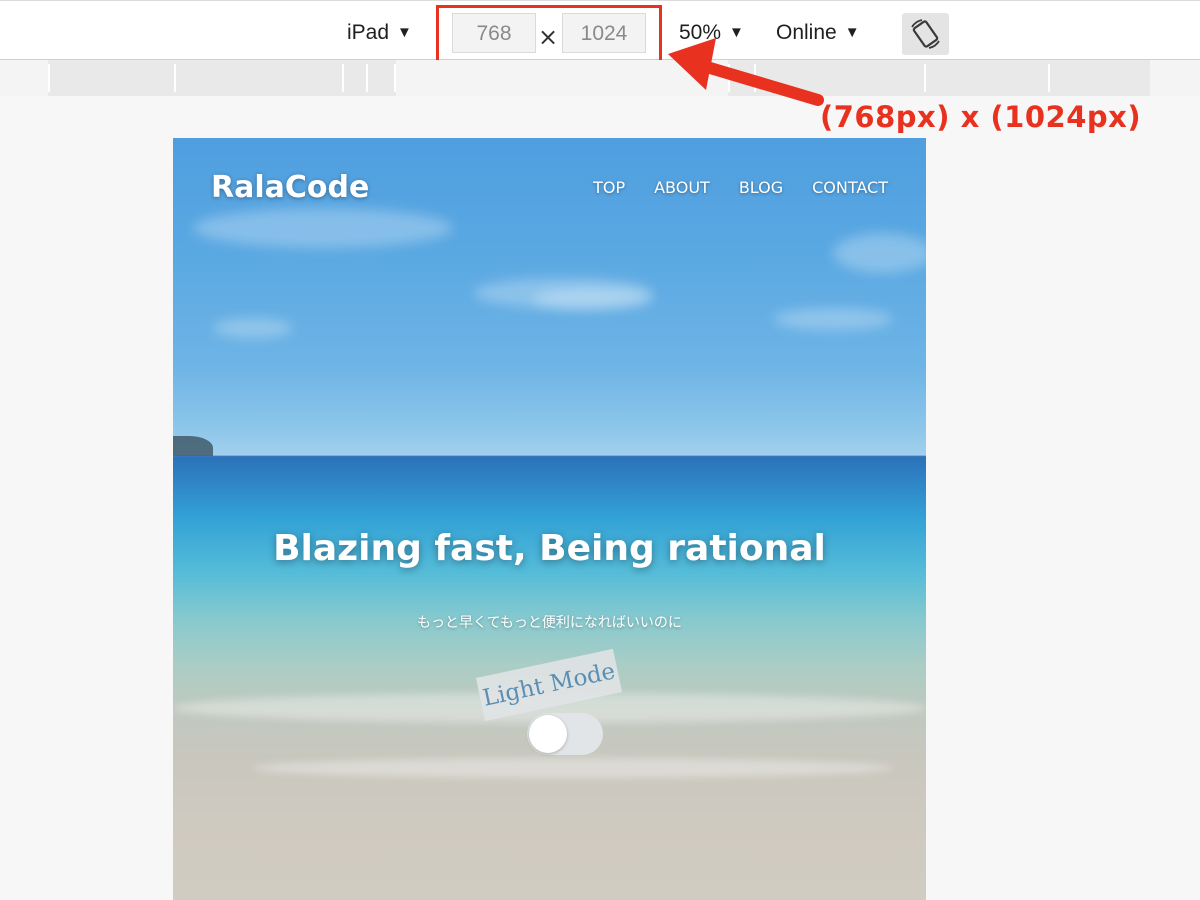 This screenshot has height=900, width=1200. I want to click on site-logo: RalaCode, so click(290, 187).